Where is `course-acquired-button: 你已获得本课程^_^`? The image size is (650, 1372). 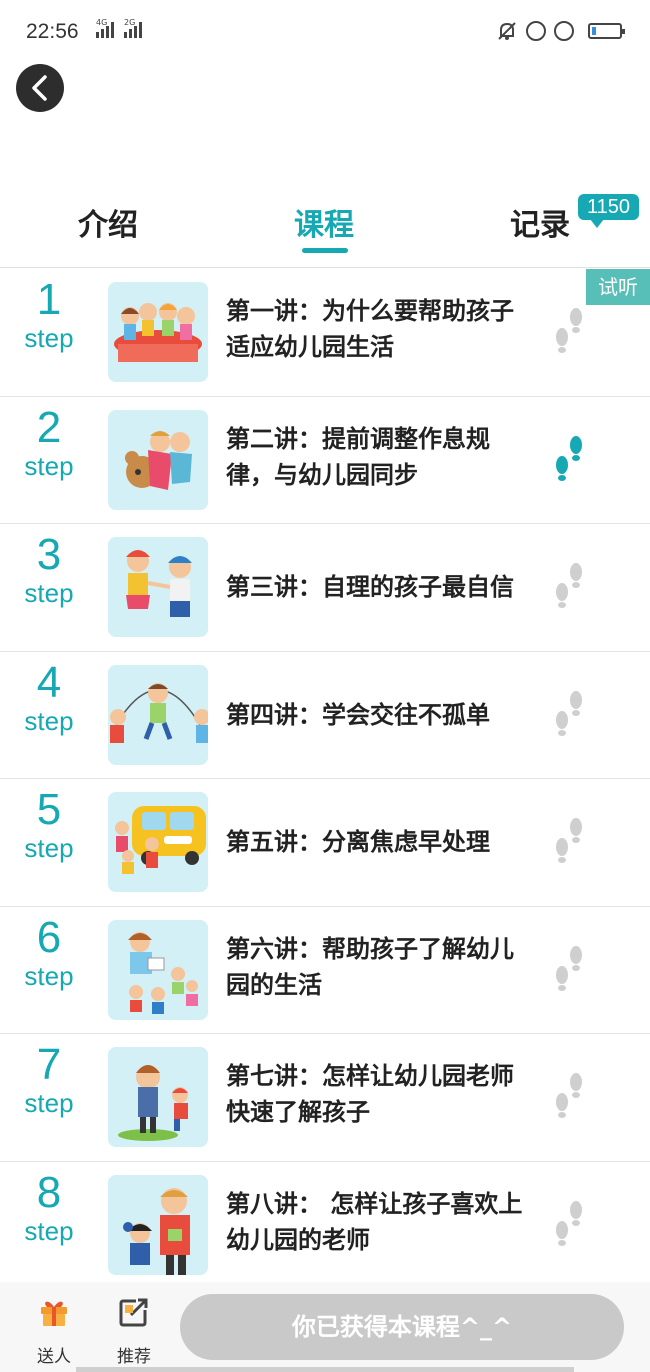
course-acquired-button: 你已获得本课程^_^ is located at coordinates (402, 1327).